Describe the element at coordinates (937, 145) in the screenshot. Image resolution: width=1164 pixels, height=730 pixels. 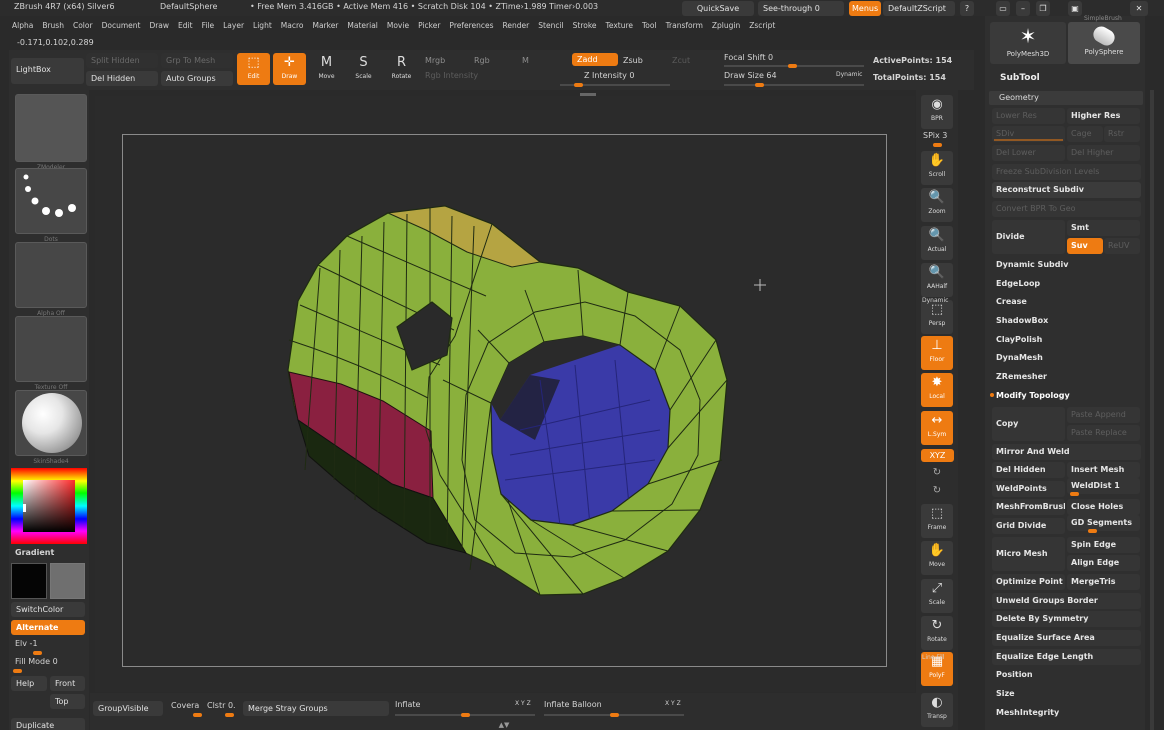
I see `spix-knob` at that location.